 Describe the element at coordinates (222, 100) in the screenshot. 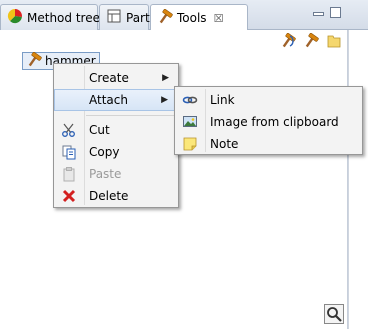

I see `menu-item-label: Link` at that location.